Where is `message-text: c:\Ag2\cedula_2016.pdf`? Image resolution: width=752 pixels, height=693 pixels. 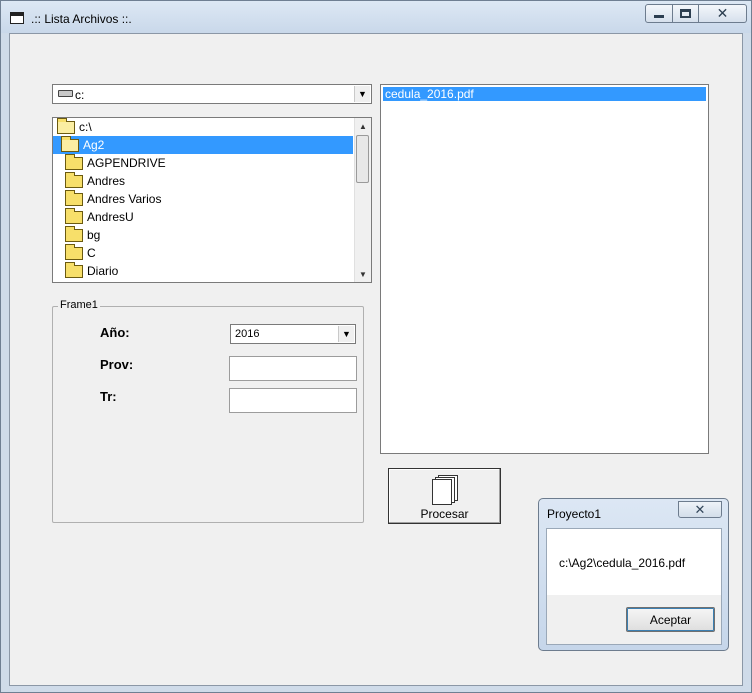
message-text: c:\Ag2\cedula_2016.pdf is located at coordinates (622, 563).